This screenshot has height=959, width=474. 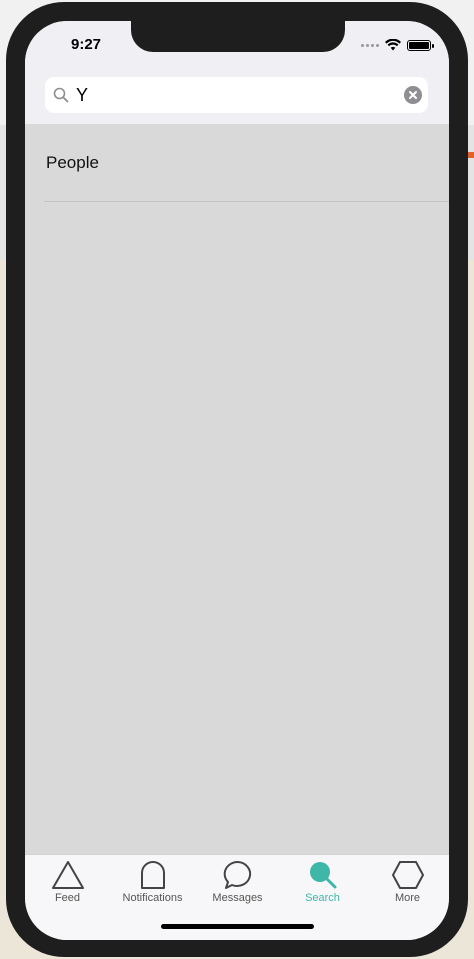 I want to click on wifi-icon, so click(x=393, y=45).